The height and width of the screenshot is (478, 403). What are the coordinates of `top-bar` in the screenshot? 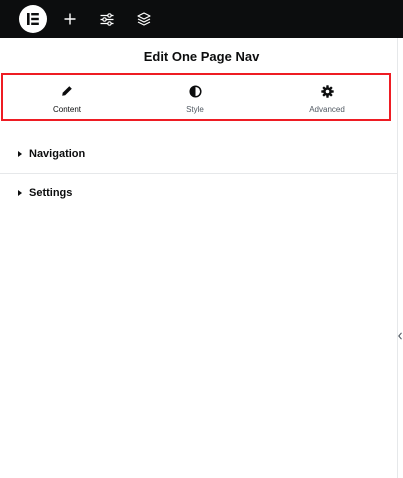 It's located at (201, 19).